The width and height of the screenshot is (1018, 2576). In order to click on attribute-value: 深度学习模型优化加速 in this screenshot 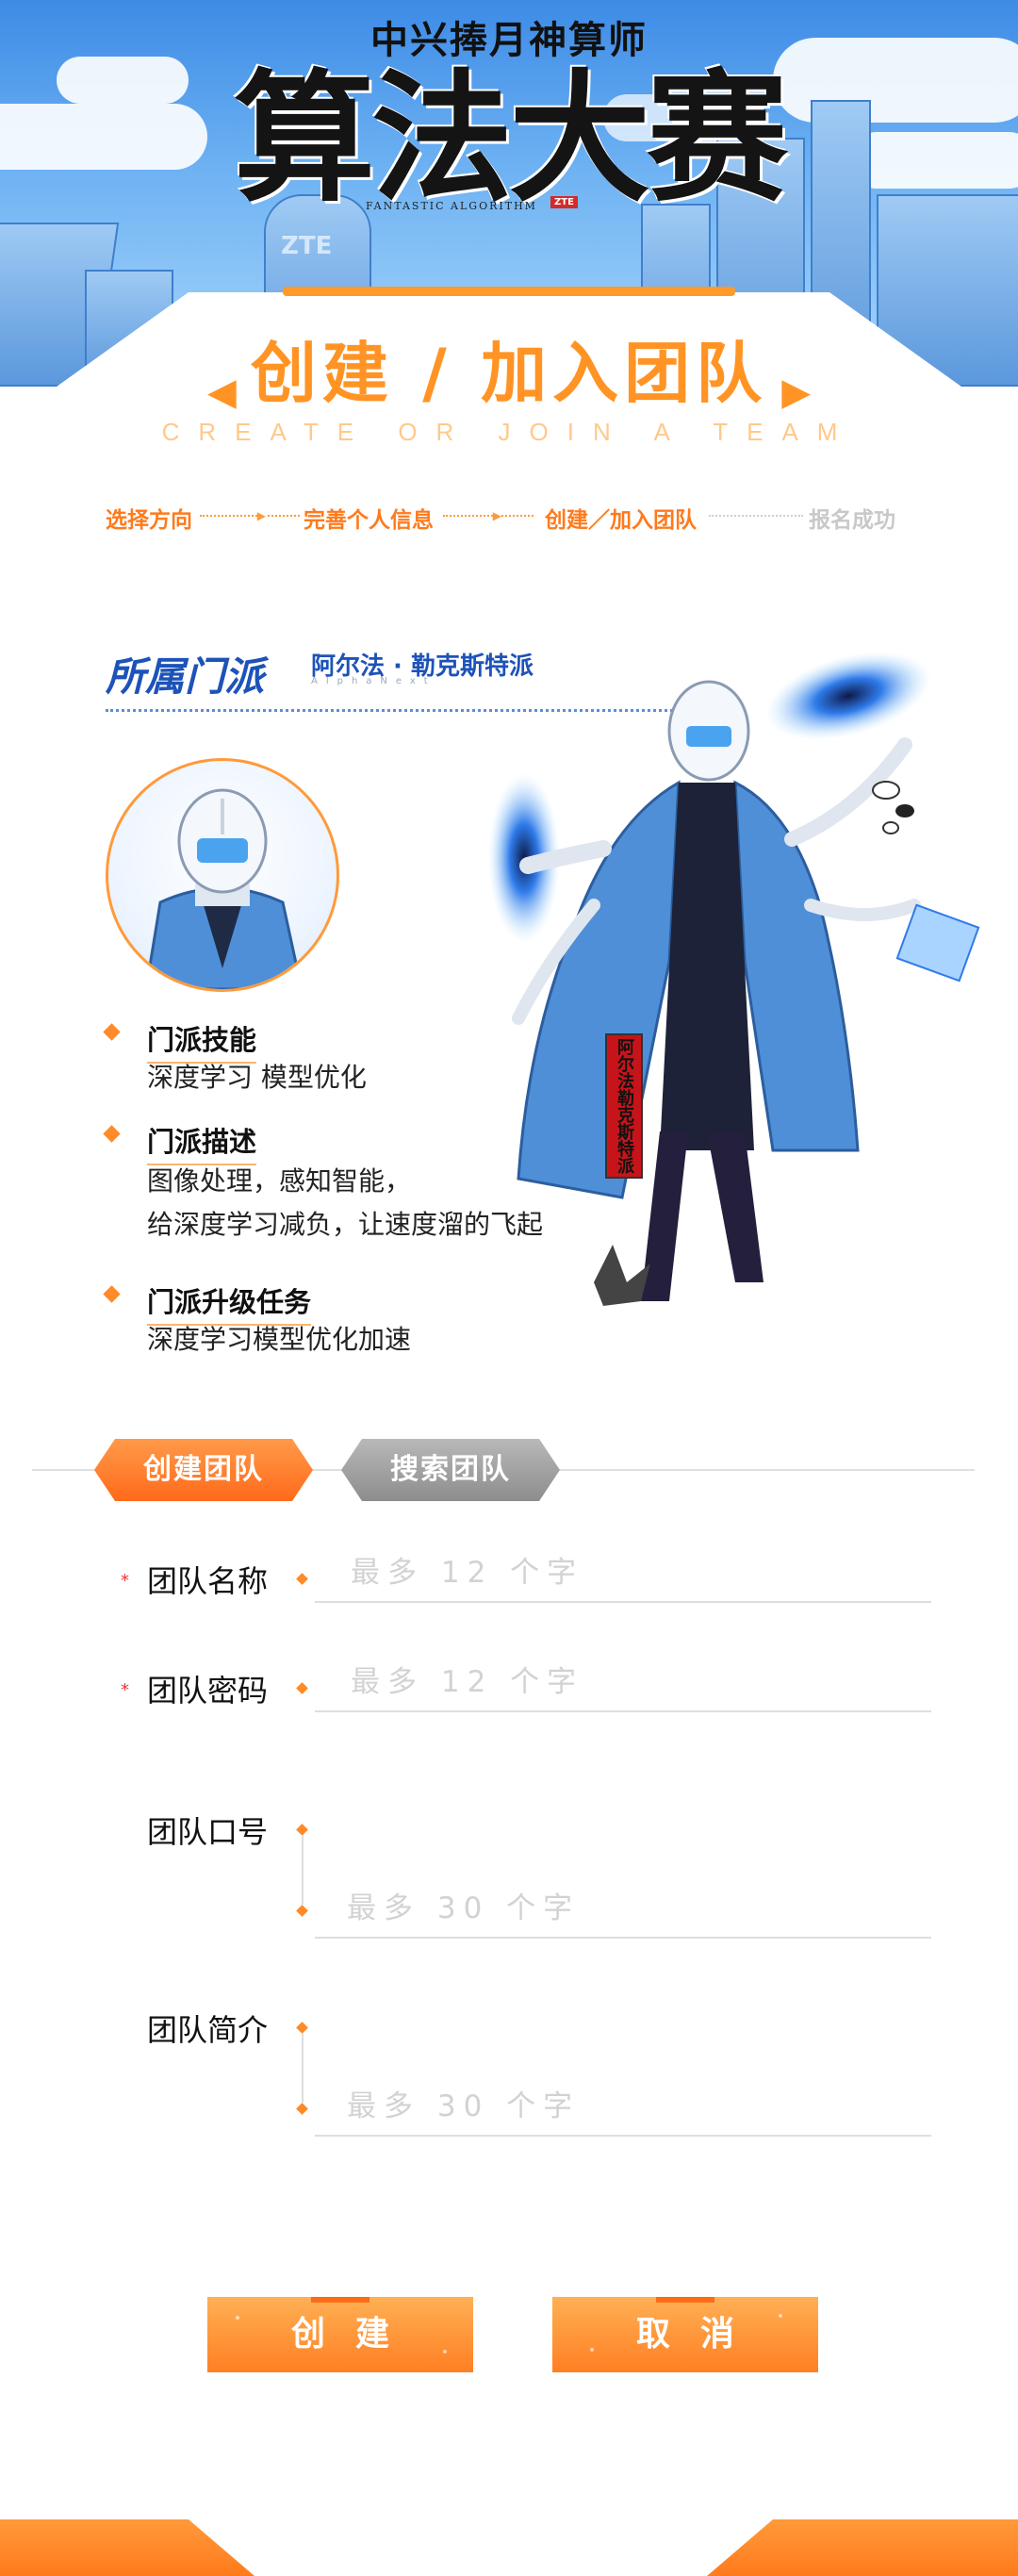, I will do `click(279, 1339)`.